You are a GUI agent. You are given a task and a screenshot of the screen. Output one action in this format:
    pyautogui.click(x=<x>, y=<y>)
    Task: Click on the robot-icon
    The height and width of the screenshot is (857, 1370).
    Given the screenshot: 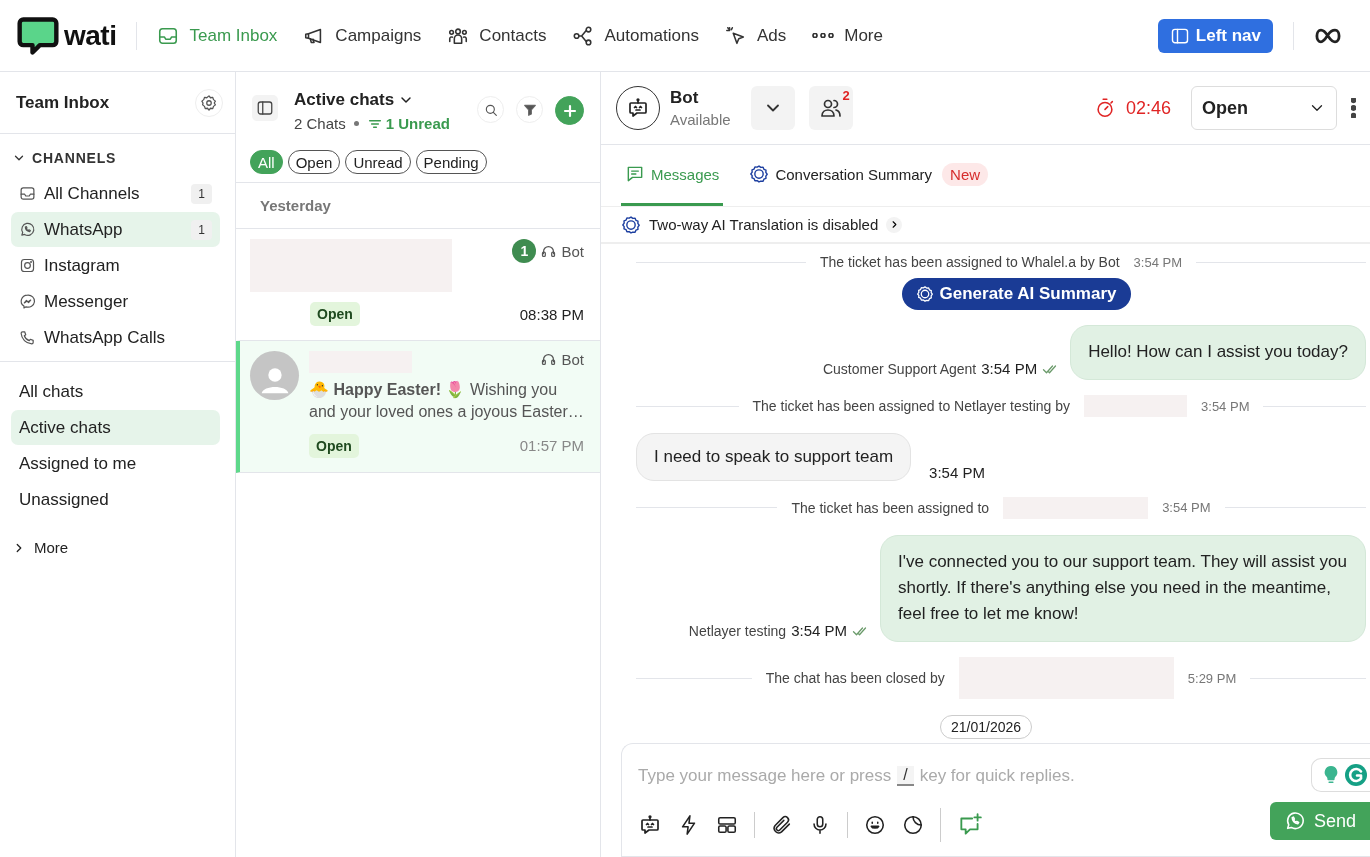 What is the action you would take?
    pyautogui.click(x=638, y=108)
    